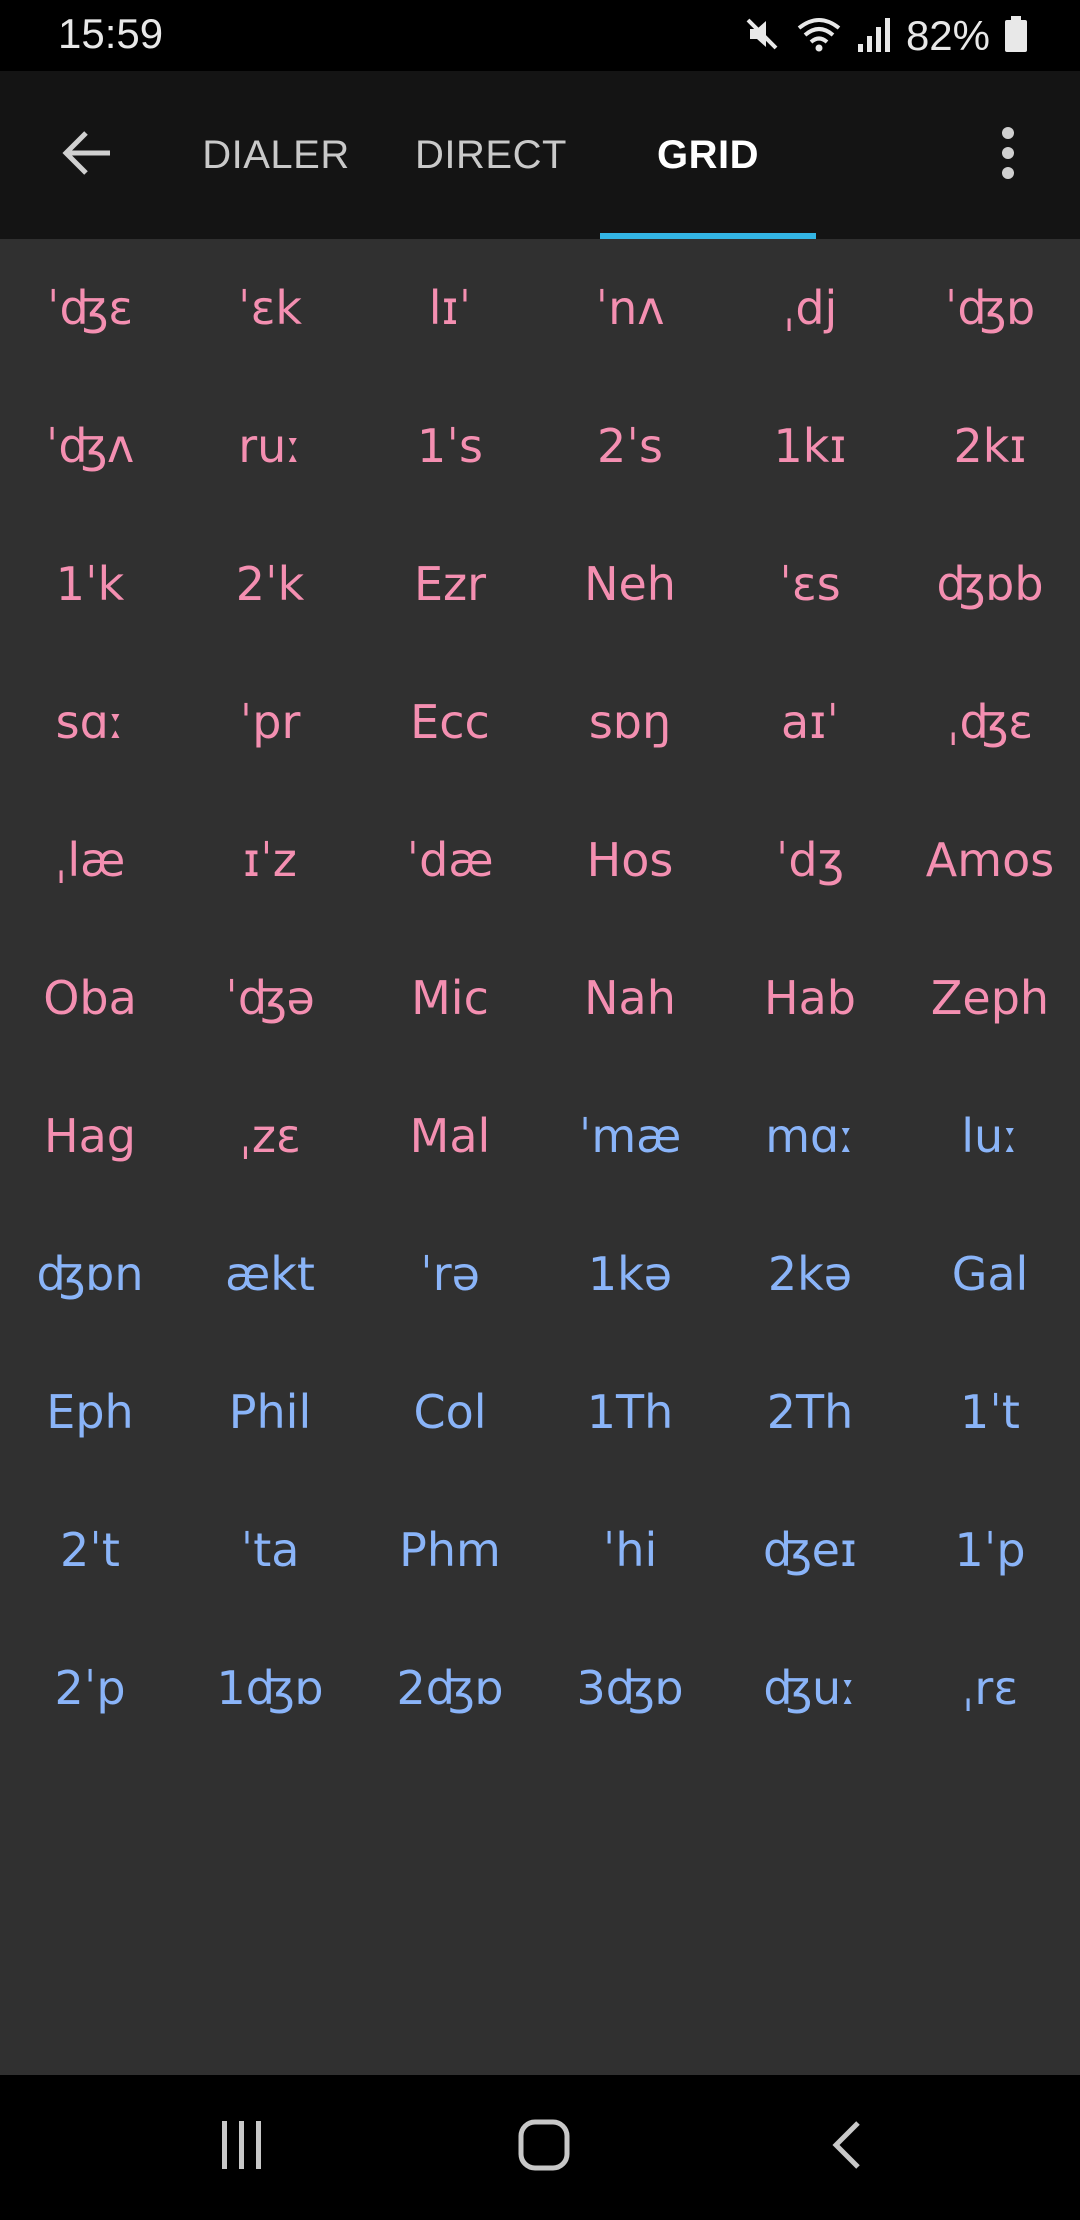 This screenshot has height=2220, width=1080. I want to click on nav-back-button, so click(846, 2147).